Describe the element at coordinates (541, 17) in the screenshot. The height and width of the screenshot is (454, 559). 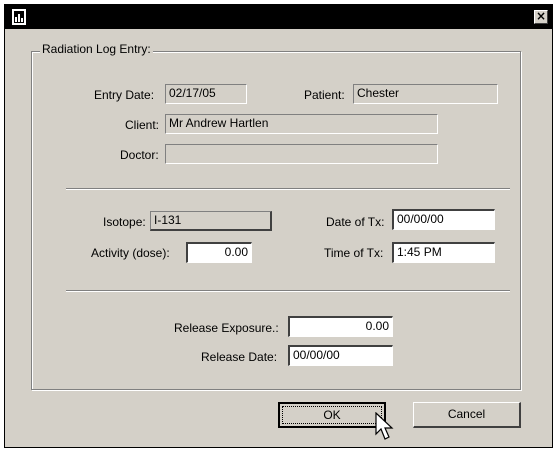
I see `close-icon: ×` at that location.